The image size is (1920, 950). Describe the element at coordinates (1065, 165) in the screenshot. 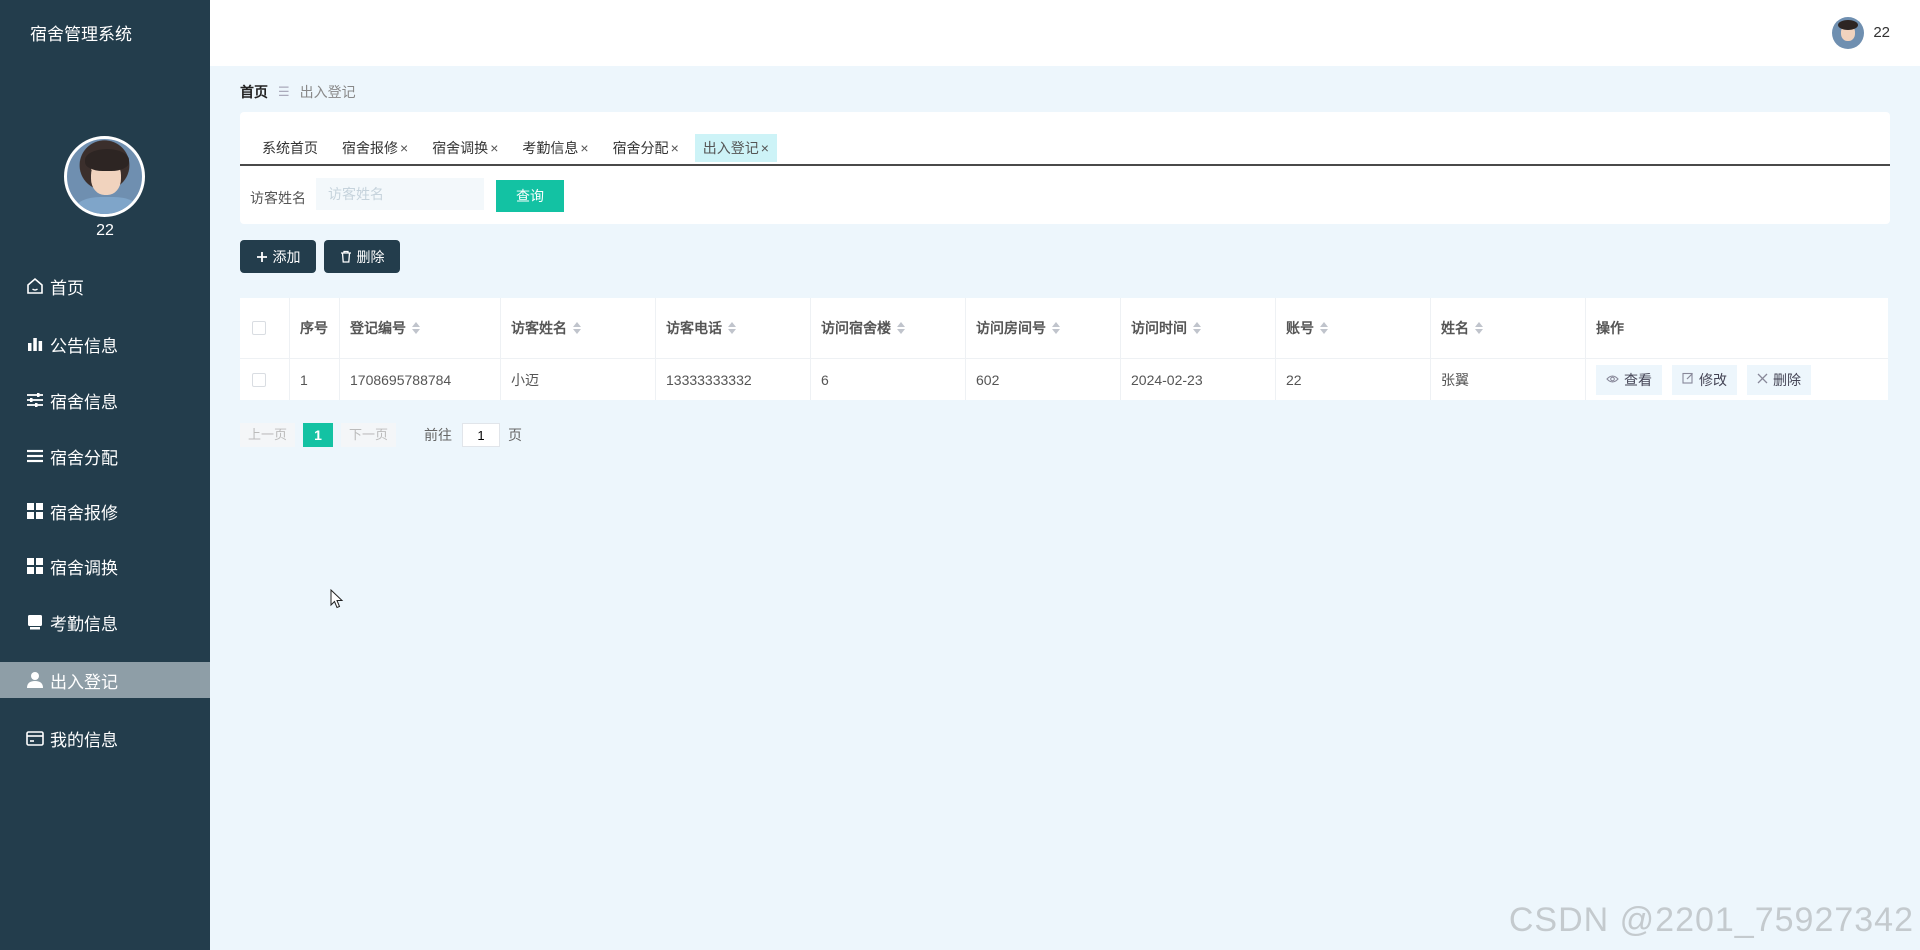

I see `tab-divider` at that location.